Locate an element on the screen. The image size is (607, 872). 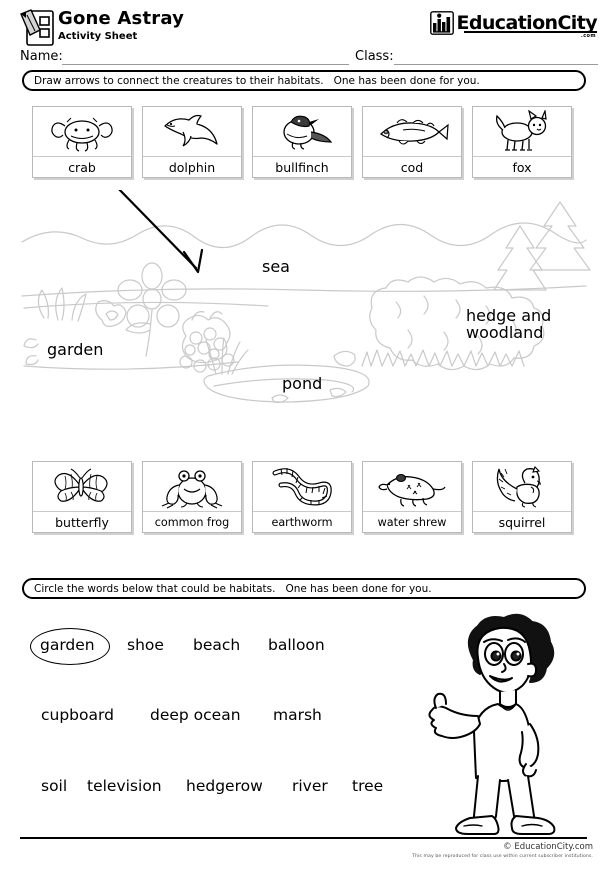
creature-card-crab: crab is located at coordinates (82, 142).